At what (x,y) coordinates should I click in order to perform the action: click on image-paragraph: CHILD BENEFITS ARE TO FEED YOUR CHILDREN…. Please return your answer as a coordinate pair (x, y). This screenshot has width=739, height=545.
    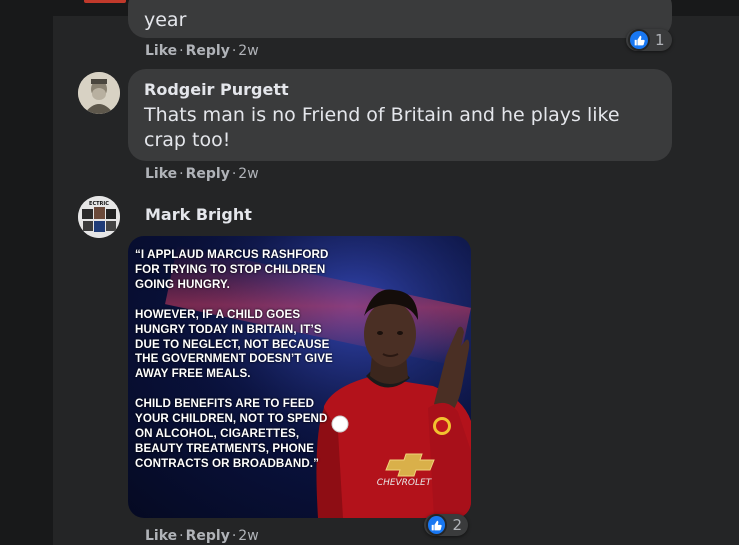
    Looking at the image, I should click on (231, 433).